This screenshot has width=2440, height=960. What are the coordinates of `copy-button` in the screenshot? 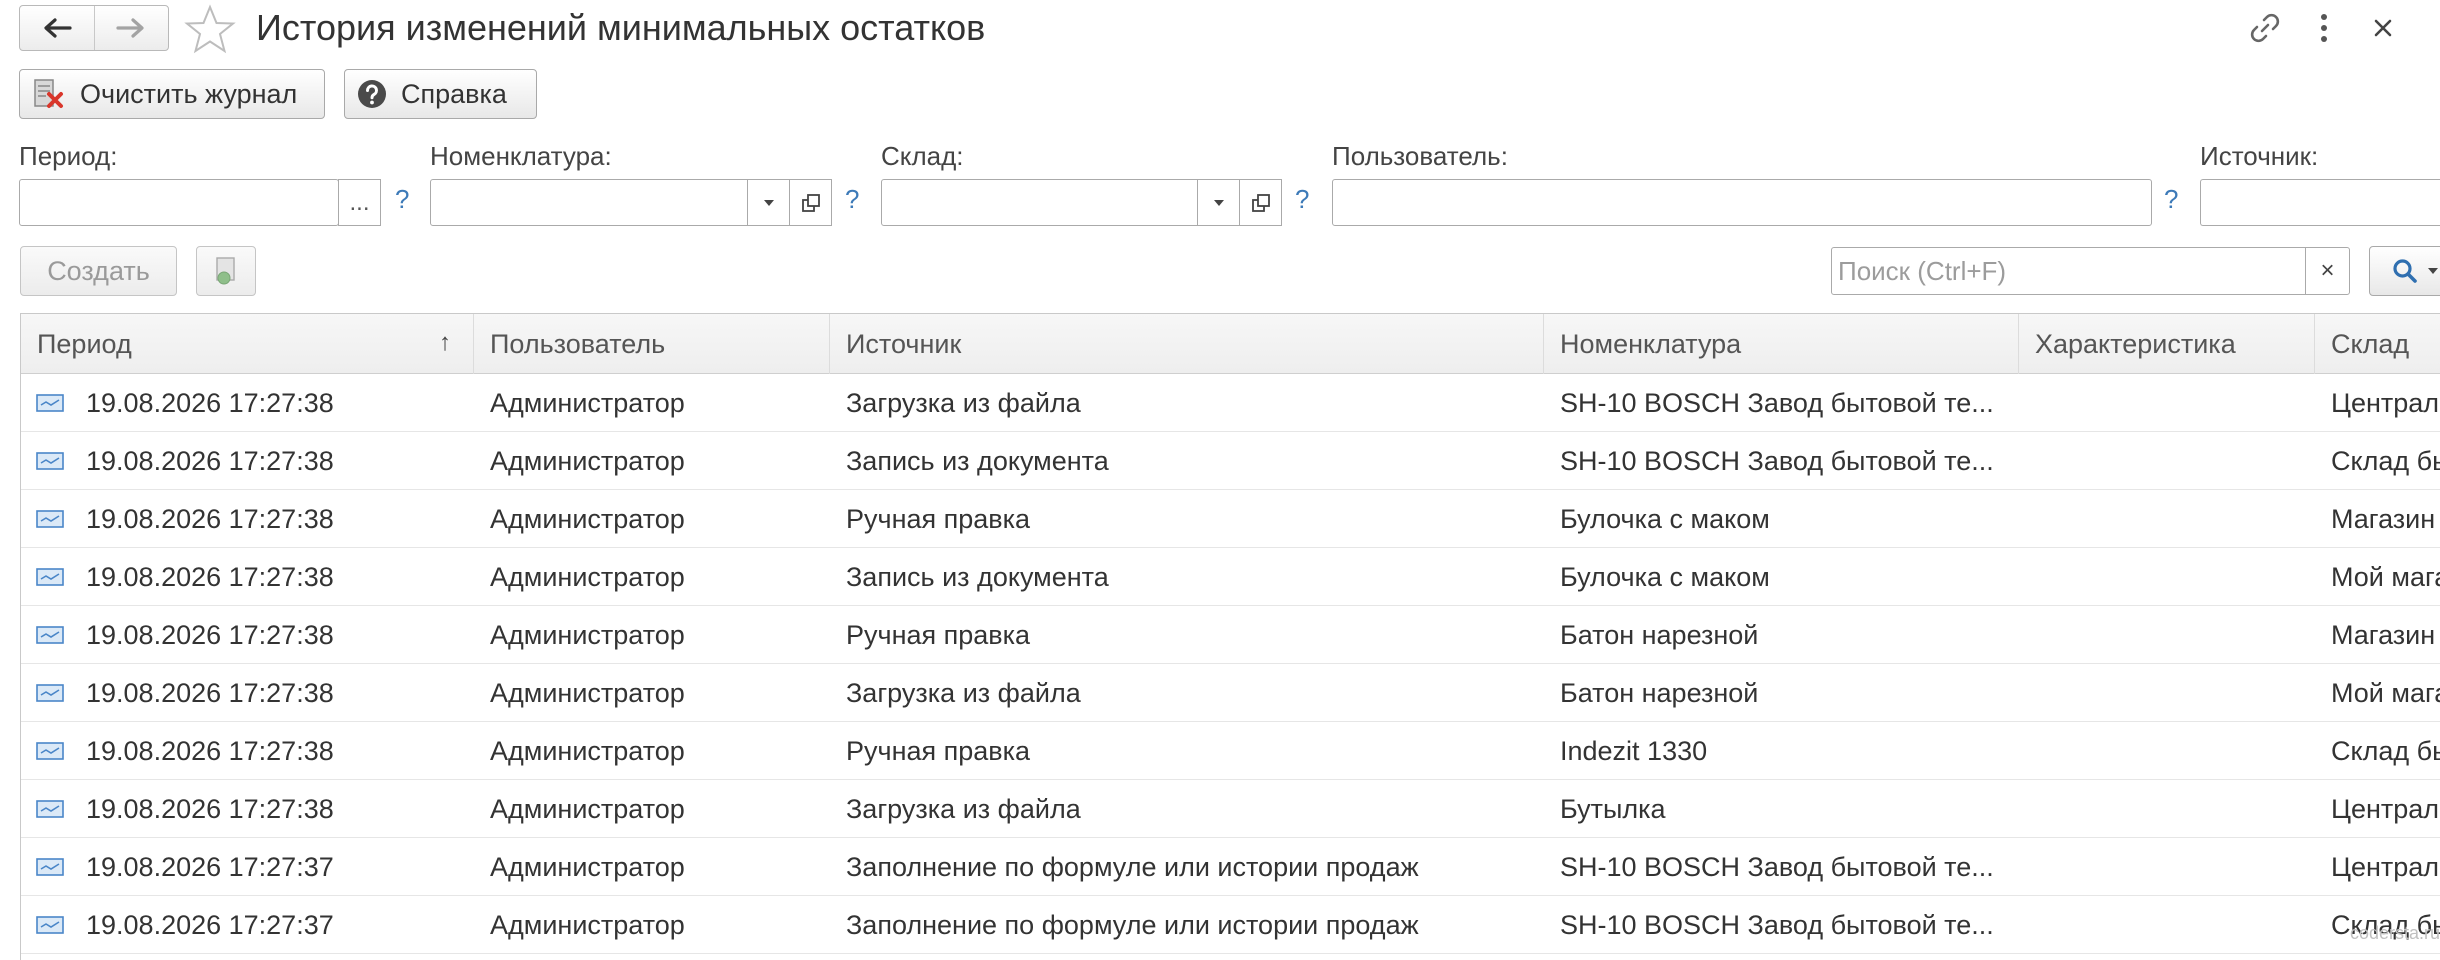 It's located at (226, 271).